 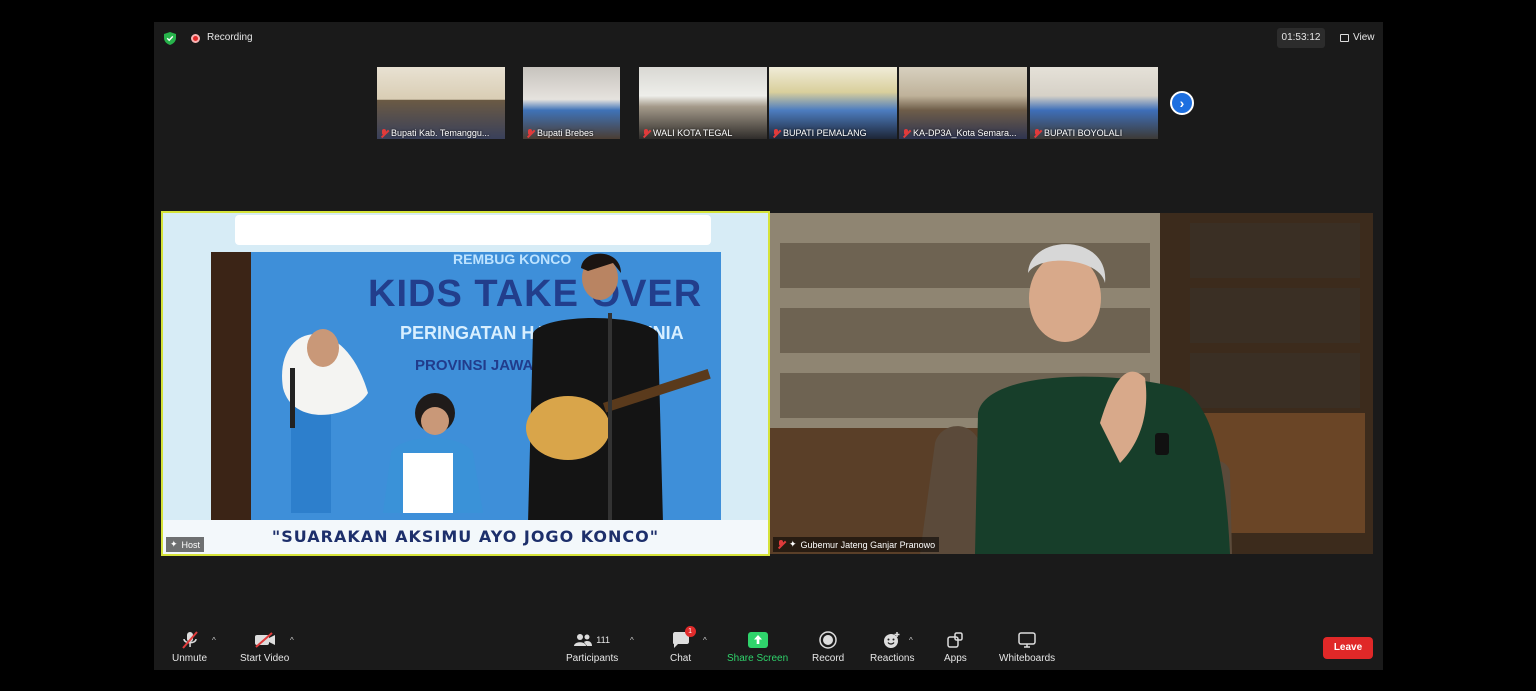 I want to click on participants-button: 111 Participants, so click(x=592, y=647).